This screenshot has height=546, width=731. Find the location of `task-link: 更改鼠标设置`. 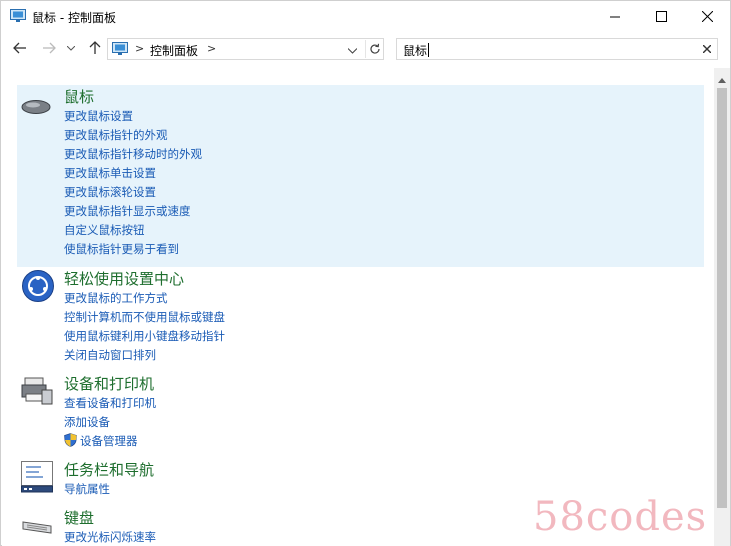

task-link: 更改鼠标设置 is located at coordinates (98, 116).